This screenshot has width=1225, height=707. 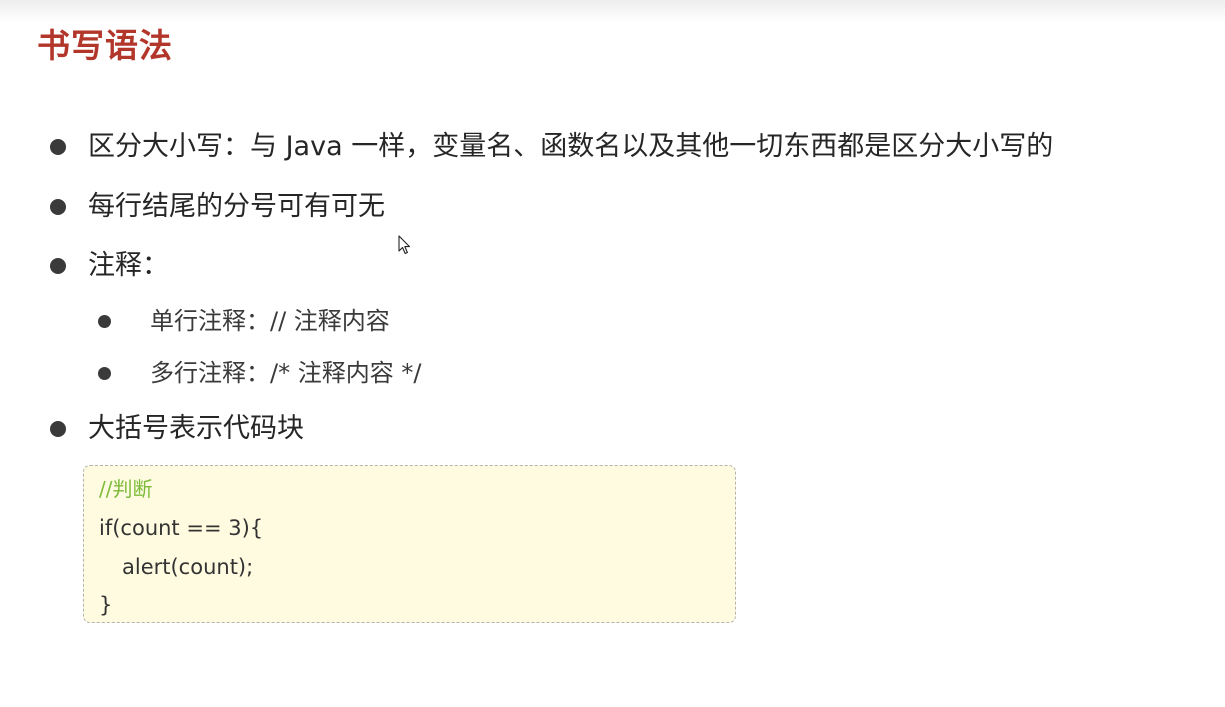 What do you see at coordinates (270, 321) in the screenshot?
I see `sub-bullet-text: 单行注释：// 注释内容` at bounding box center [270, 321].